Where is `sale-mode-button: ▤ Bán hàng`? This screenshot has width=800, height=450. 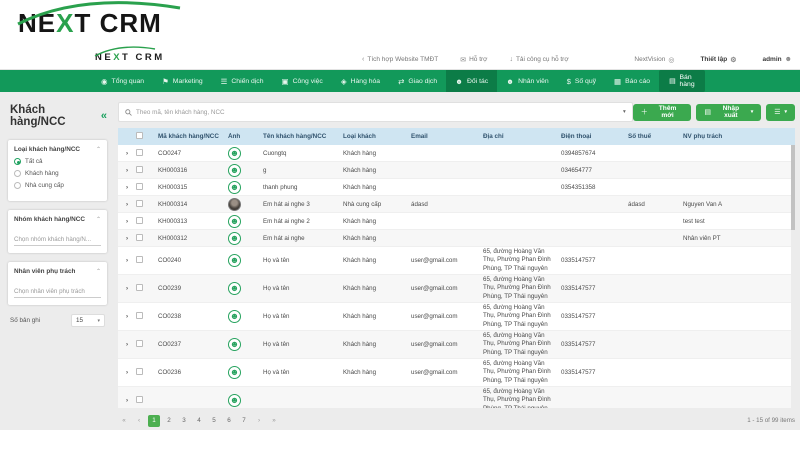
sale-mode-button: ▤ Bán hàng is located at coordinates (682, 81).